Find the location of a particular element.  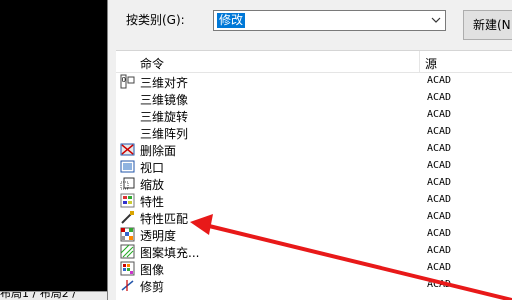

category-label: 按类别(G): is located at coordinates (155, 20).